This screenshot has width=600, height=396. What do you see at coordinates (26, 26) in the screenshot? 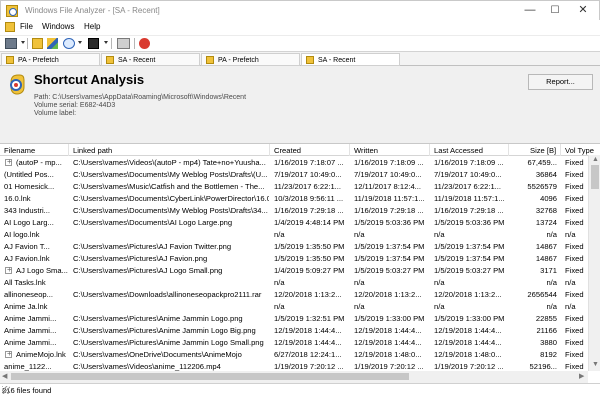
I see `menu-file: File` at bounding box center [26, 26].